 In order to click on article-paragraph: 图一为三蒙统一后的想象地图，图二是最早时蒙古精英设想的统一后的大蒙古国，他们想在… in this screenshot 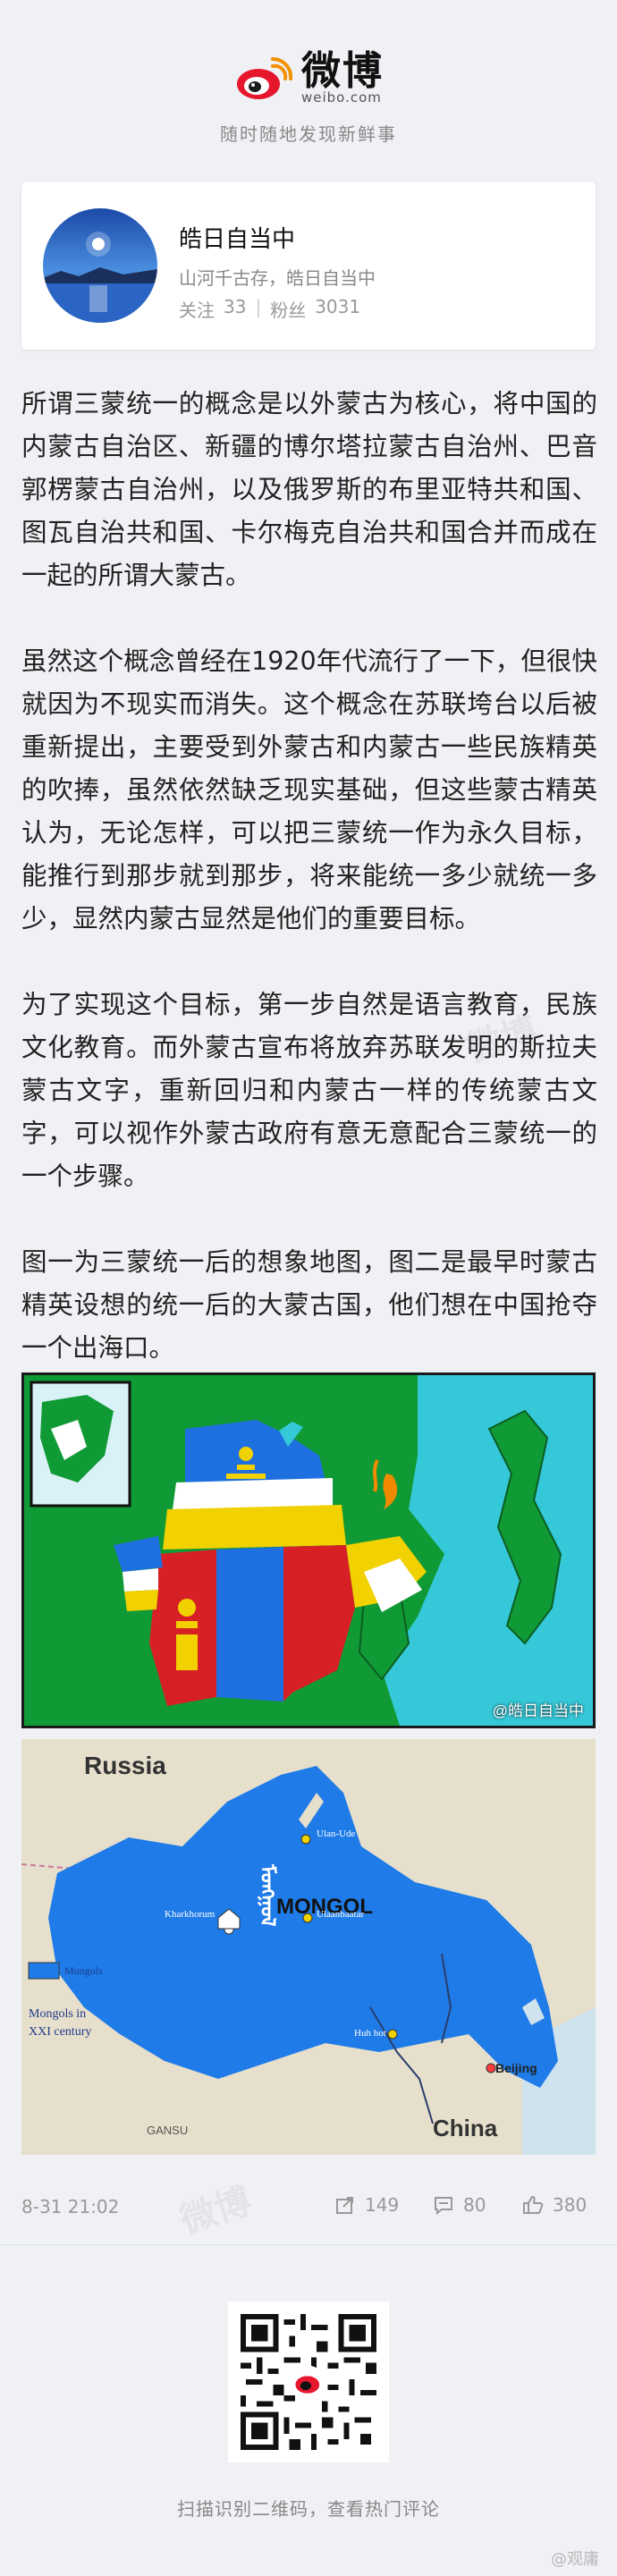, I will do `click(309, 1305)`.